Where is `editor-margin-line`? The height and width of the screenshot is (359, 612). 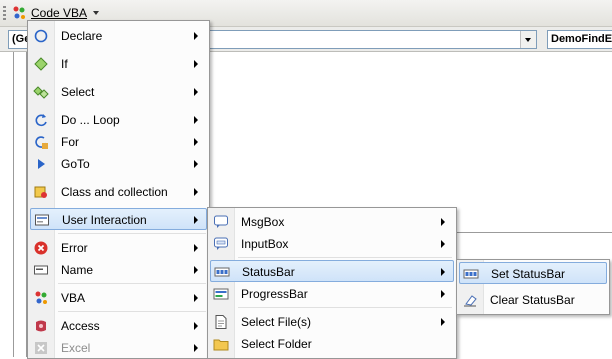
editor-margin-line is located at coordinates (13, 204).